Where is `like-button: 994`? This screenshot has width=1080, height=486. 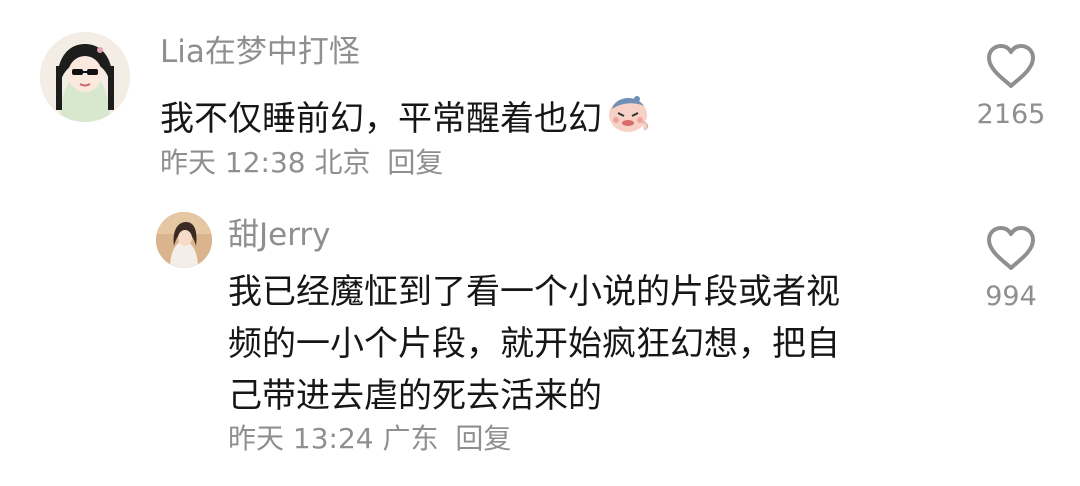 like-button: 994 is located at coordinates (1011, 269).